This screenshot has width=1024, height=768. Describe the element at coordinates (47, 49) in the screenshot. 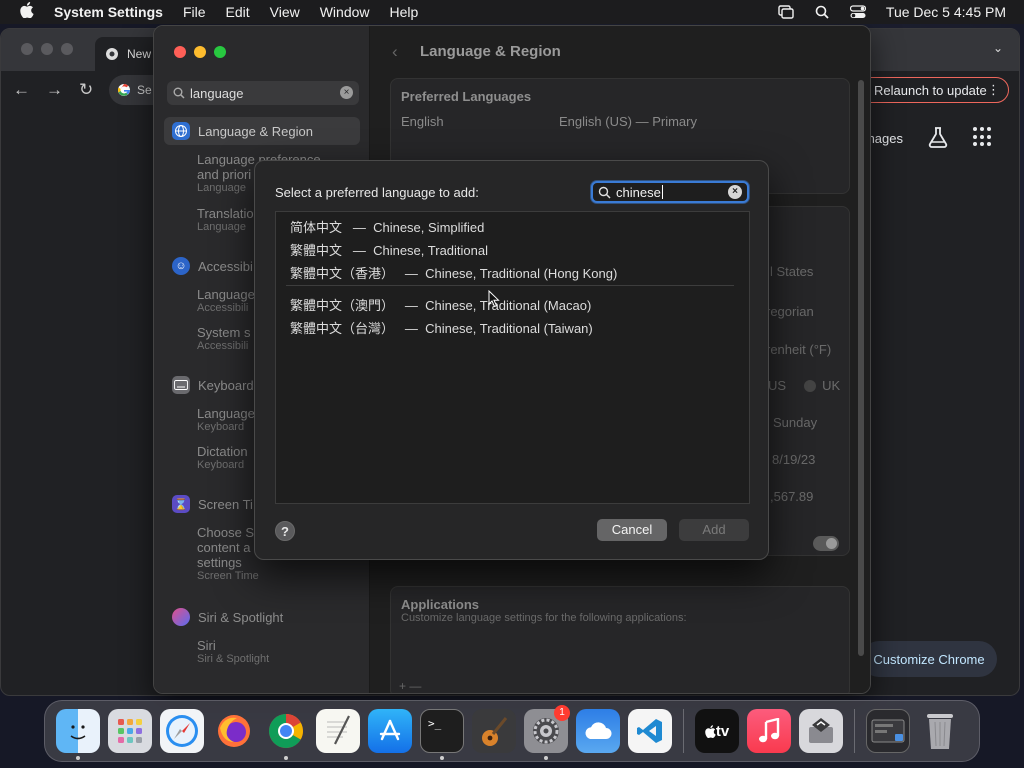

I see `chrome-minimize-button` at that location.